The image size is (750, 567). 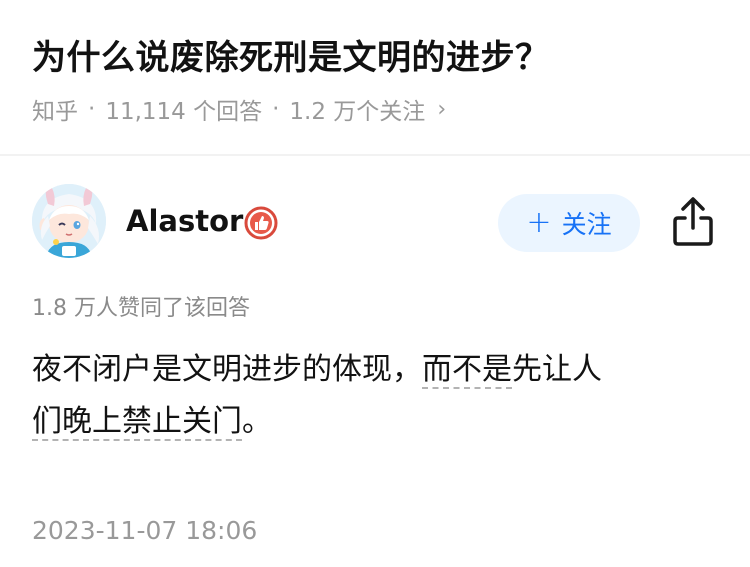 What do you see at coordinates (261, 223) in the screenshot?
I see `thumbs-up-badge-icon` at bounding box center [261, 223].